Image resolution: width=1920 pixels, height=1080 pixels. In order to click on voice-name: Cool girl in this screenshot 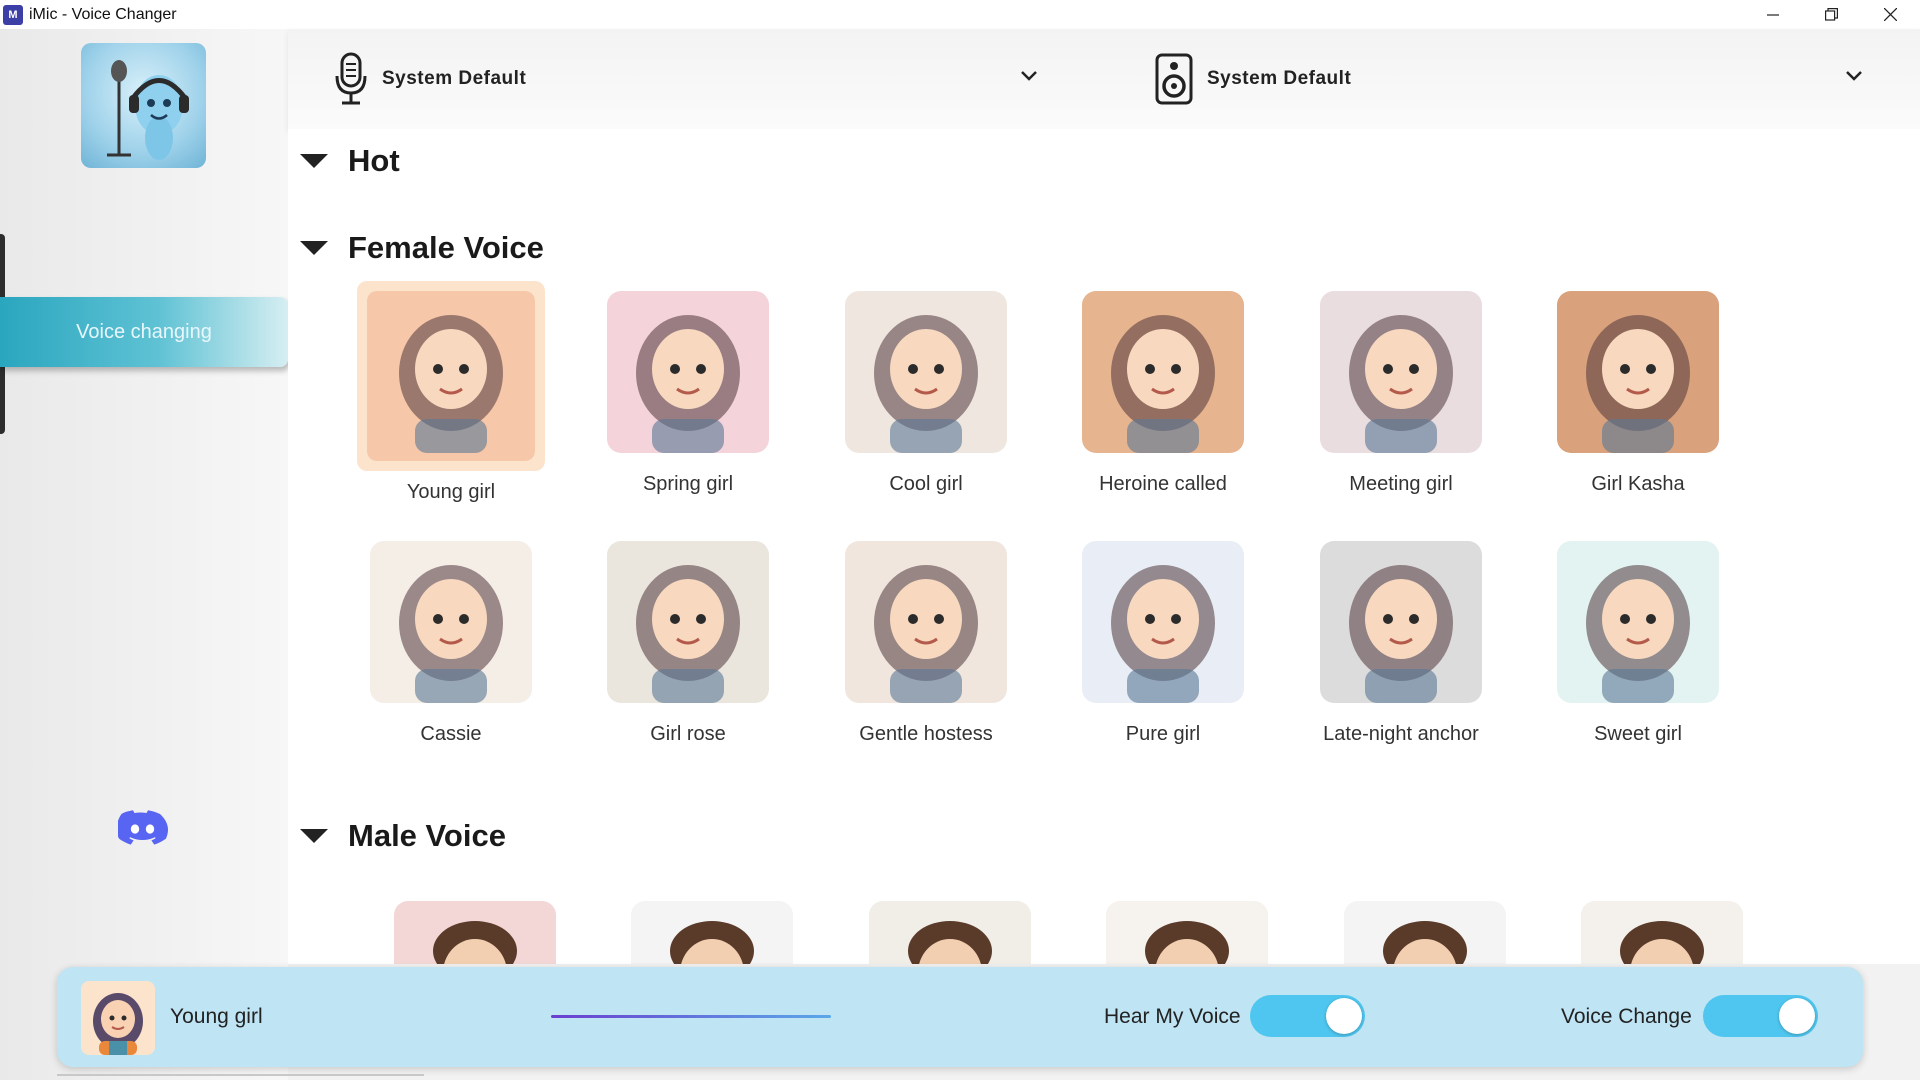, I will do `click(926, 484)`.